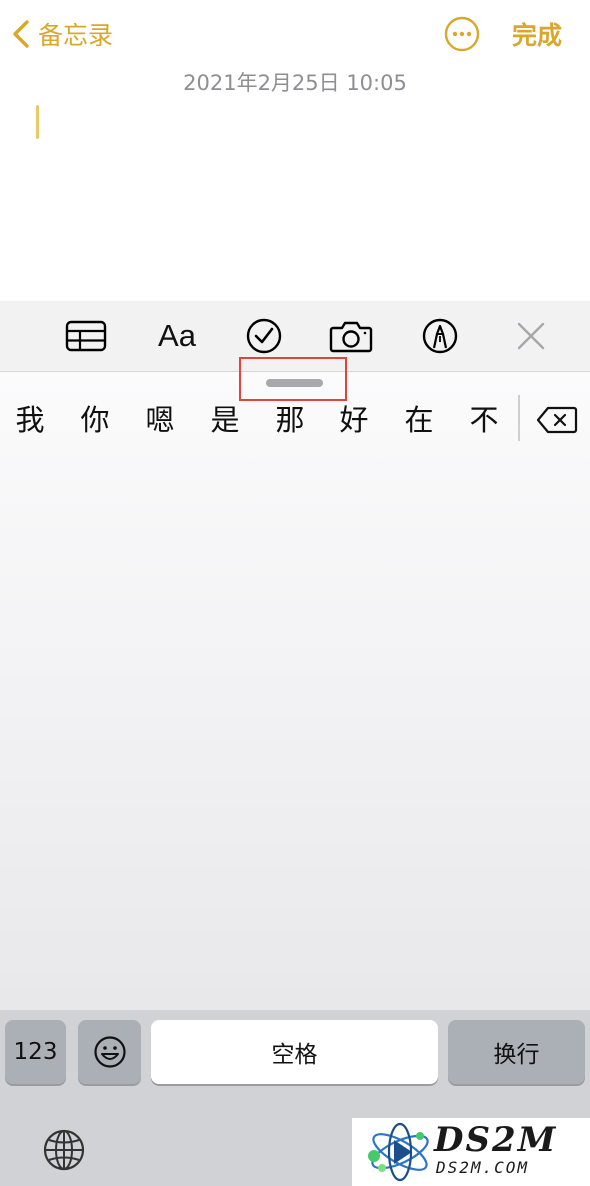  I want to click on candidate-bar: 我 你 嗯 是 那 好 在 不, so click(295, 420).